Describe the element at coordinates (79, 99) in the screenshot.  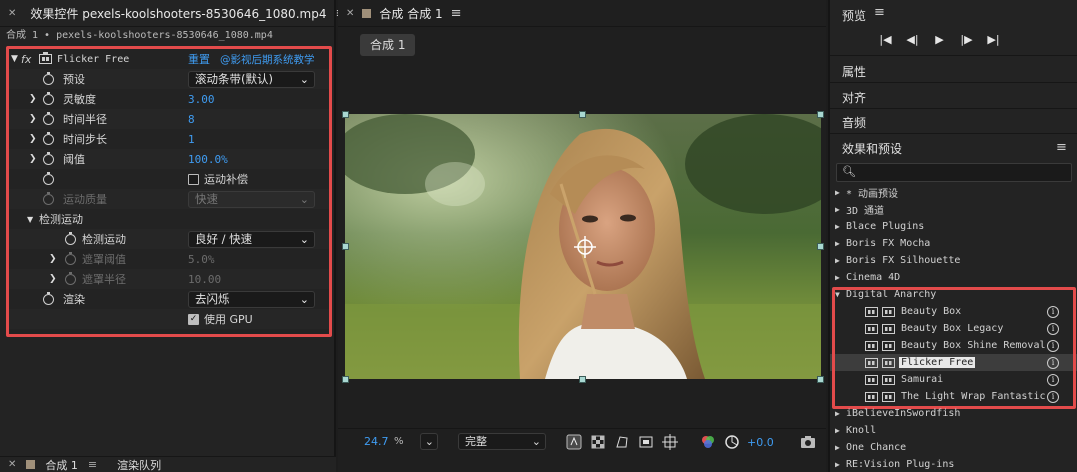
I see `sensitivity-label: 灵敏度` at that location.